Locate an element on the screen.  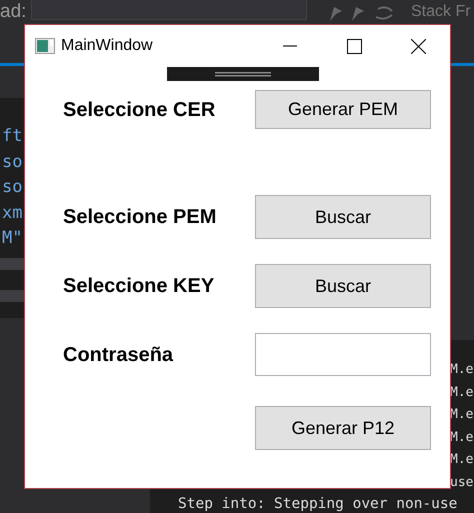
password-field is located at coordinates (343, 354).